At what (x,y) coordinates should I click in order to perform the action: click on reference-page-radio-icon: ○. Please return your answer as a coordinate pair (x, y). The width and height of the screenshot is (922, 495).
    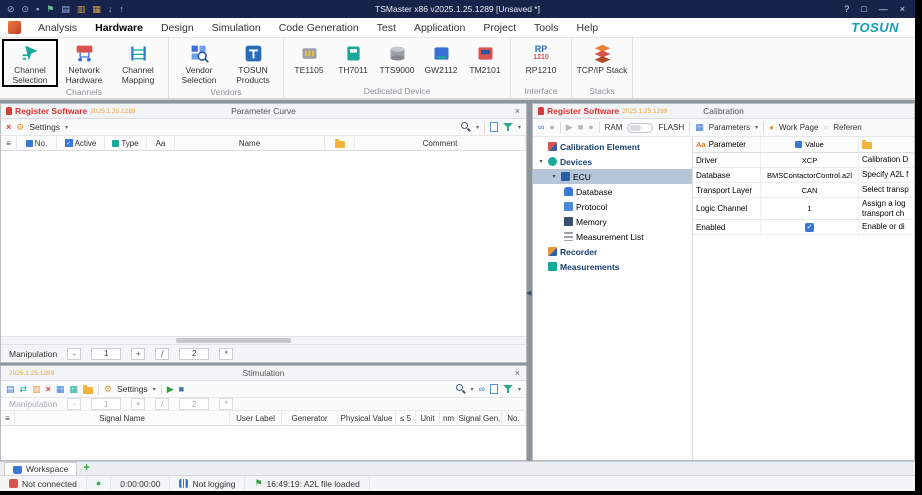
    Looking at the image, I should click on (825, 127).